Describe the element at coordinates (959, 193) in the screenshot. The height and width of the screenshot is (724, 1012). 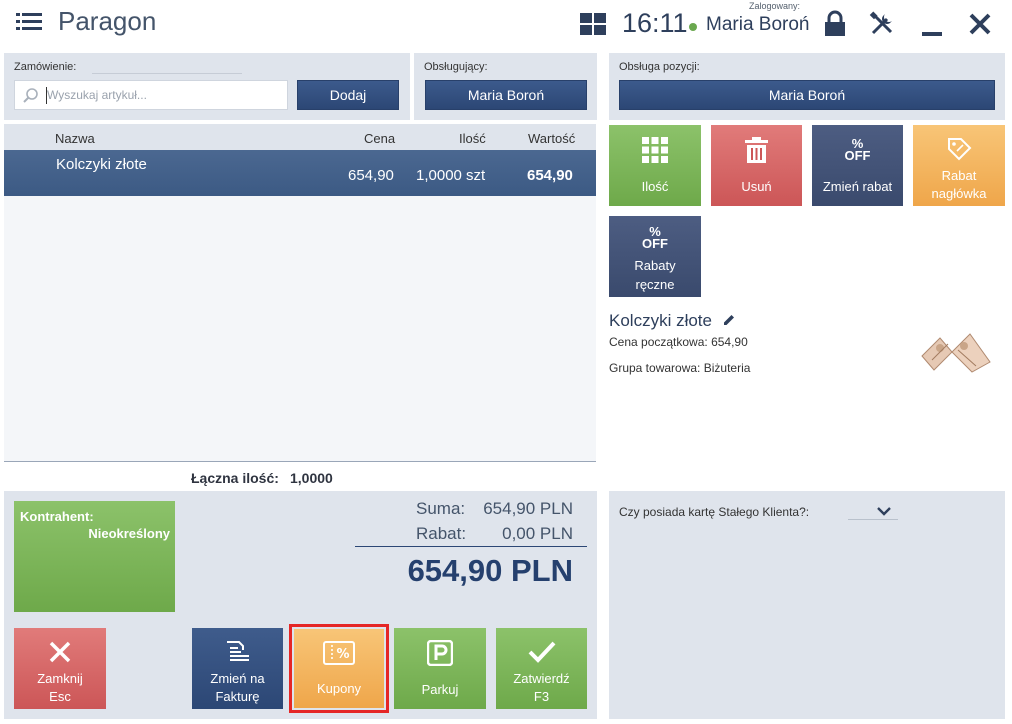
I see `header-discount-label-2: nagłówka` at that location.